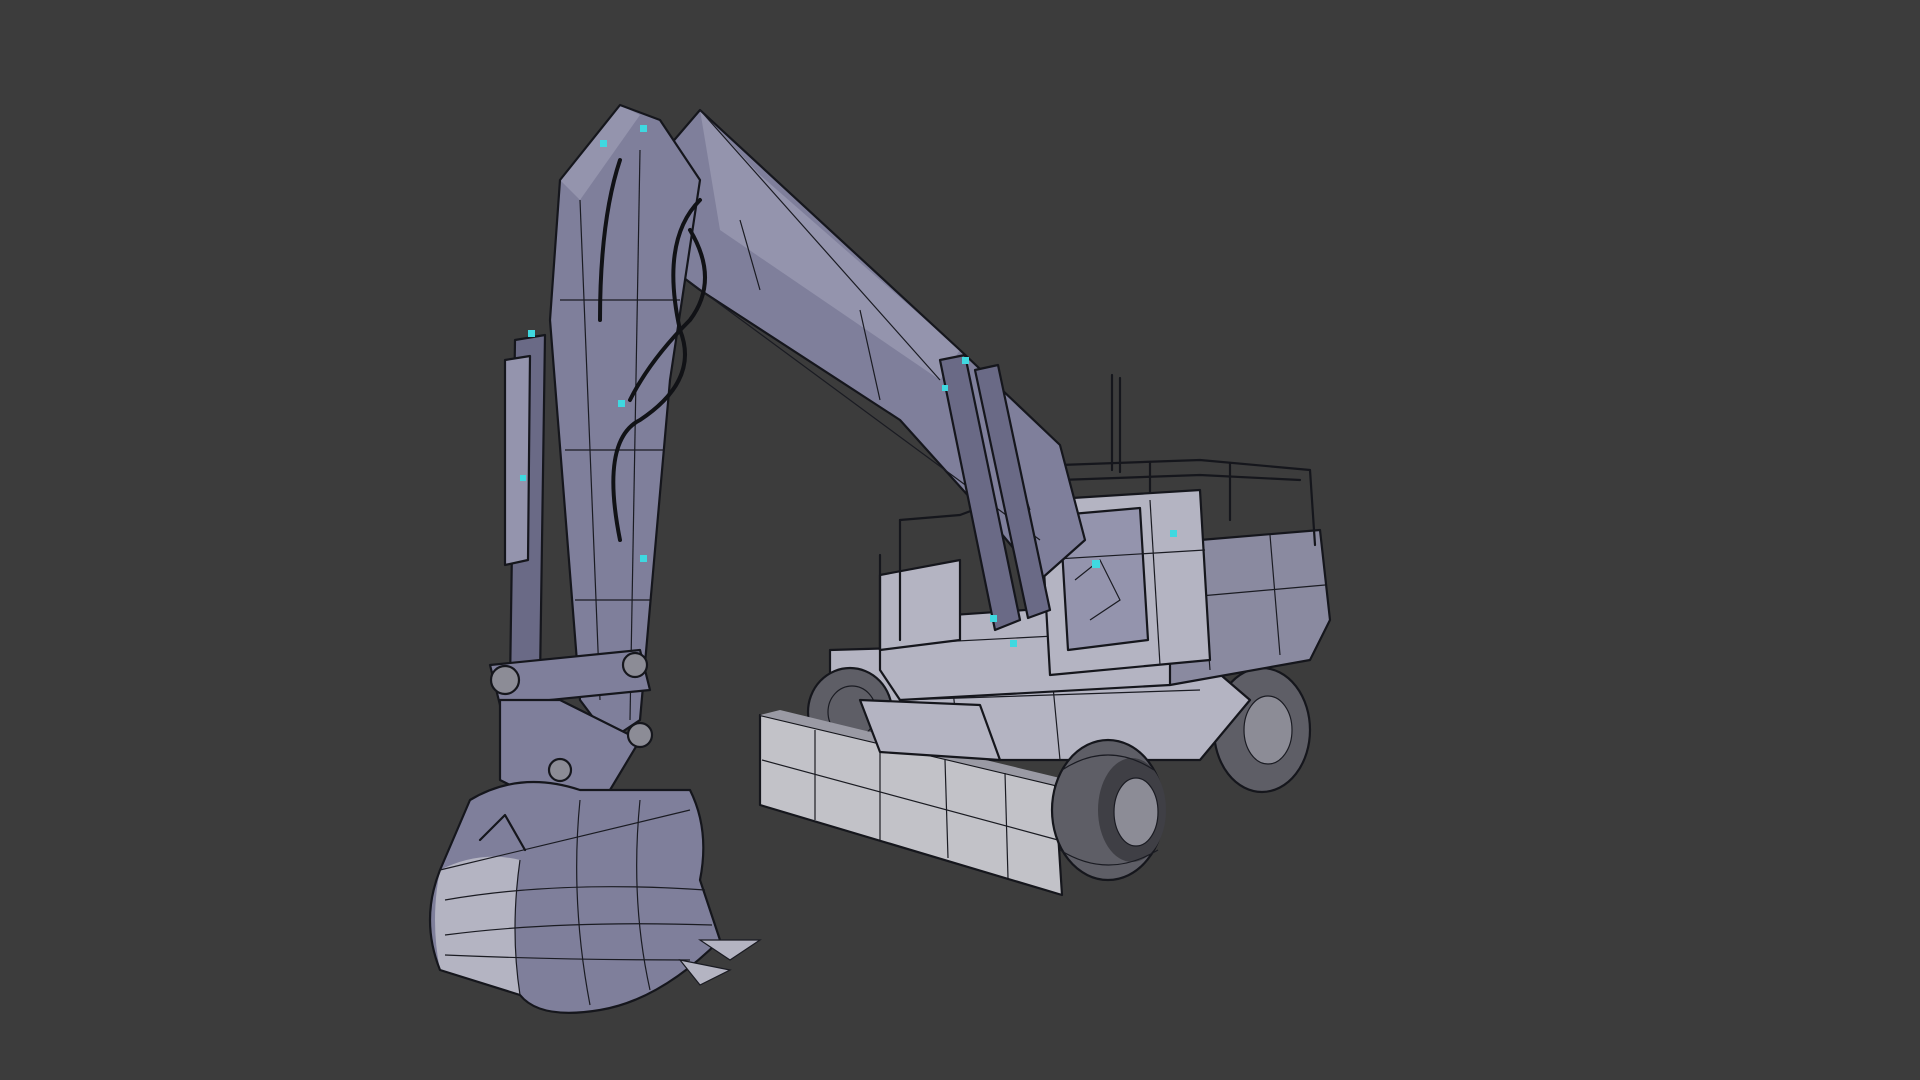 This screenshot has width=1920, height=1080. What do you see at coordinates (627, 422) in the screenshot?
I see `stick-arm` at bounding box center [627, 422].